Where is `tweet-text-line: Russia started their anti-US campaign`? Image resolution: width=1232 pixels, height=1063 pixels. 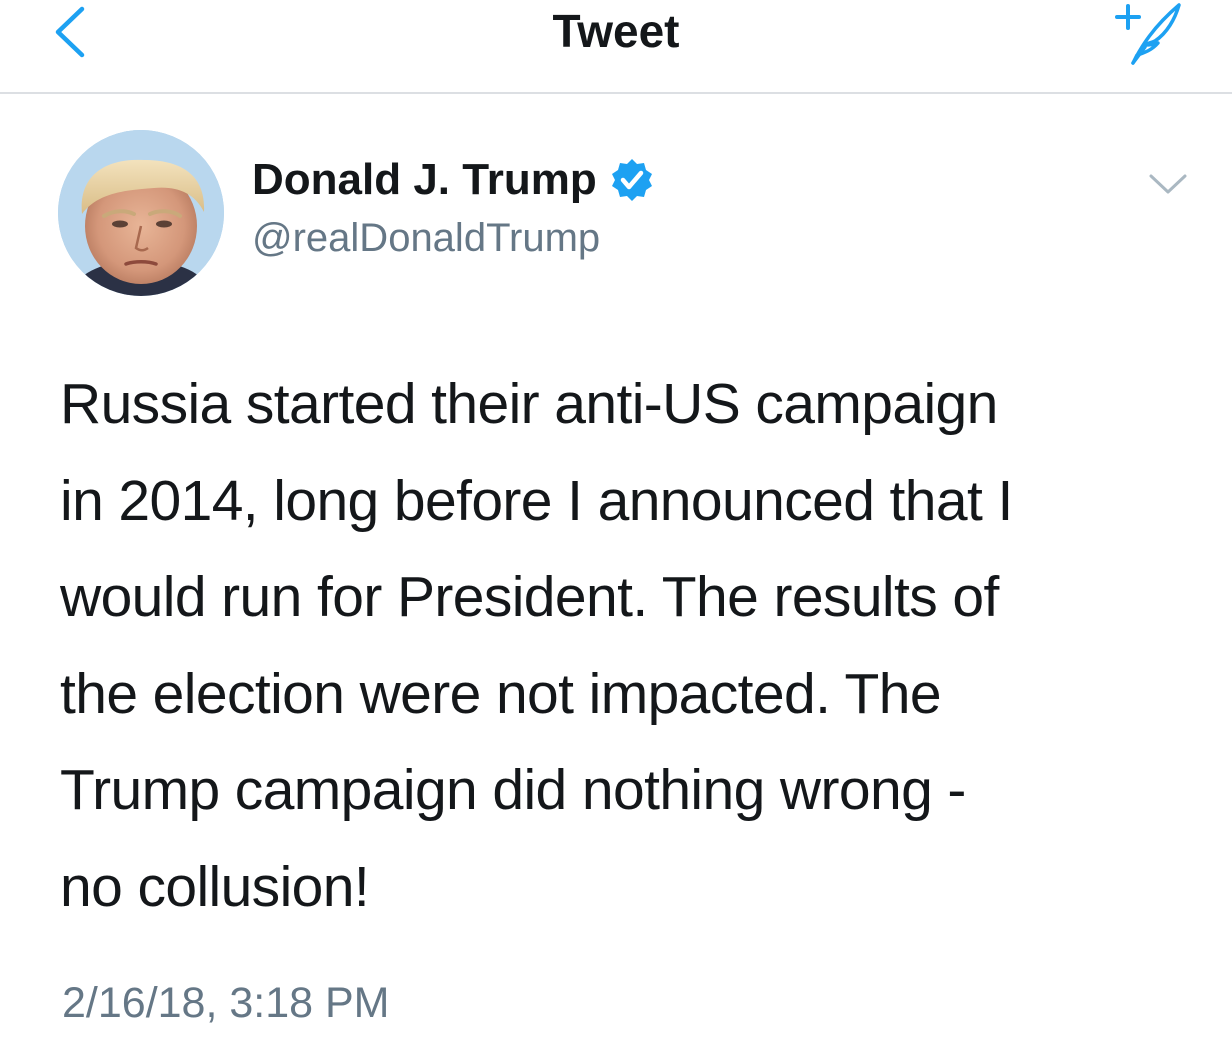 tweet-text-line: Russia started their anti-US campaign is located at coordinates (529, 404).